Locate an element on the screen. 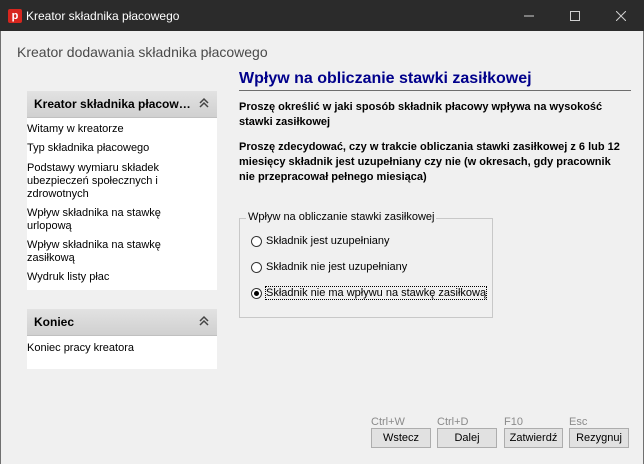 The height and width of the screenshot is (464, 644). confirm-button: Zatwierdź is located at coordinates (533, 438).